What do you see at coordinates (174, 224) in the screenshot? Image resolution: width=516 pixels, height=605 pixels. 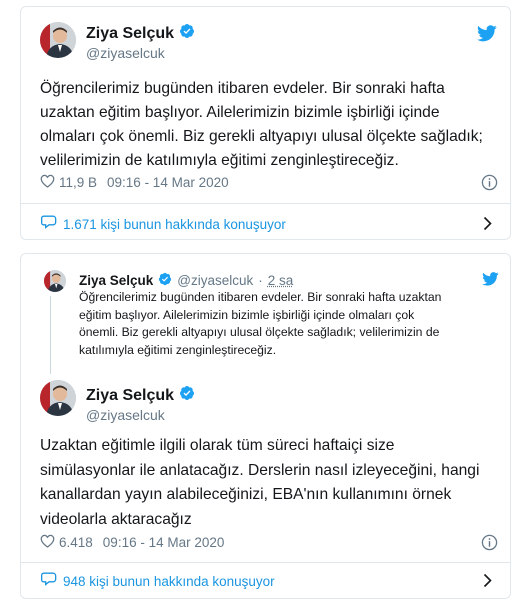 I see `conversation-count: 1.671 kişi bunun hakkında konuşuyor` at bounding box center [174, 224].